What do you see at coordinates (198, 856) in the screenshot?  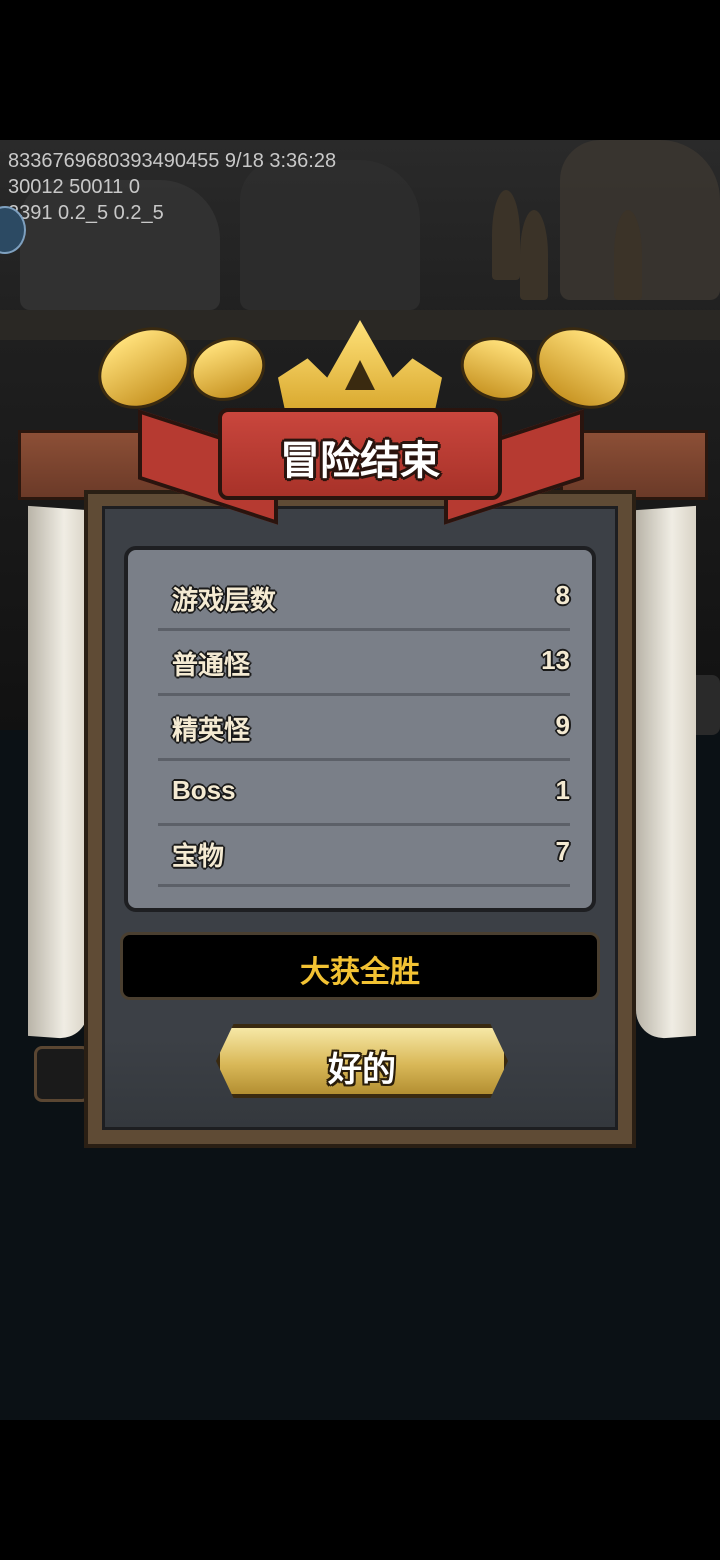 I see `stat-label: 宝物` at bounding box center [198, 856].